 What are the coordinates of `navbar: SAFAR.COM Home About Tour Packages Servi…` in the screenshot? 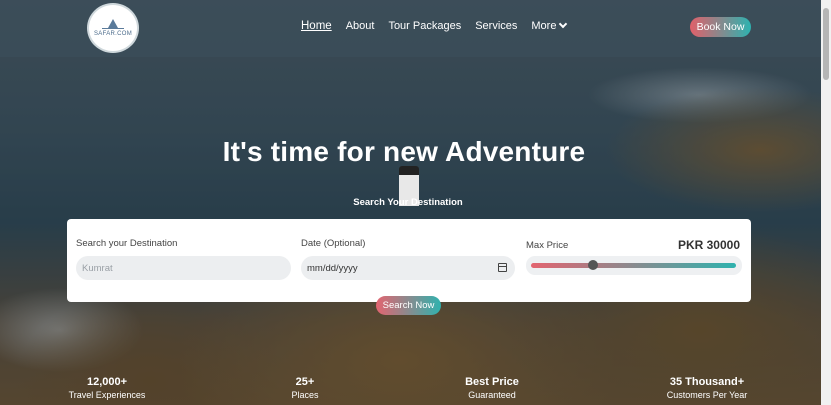 It's located at (410, 28).